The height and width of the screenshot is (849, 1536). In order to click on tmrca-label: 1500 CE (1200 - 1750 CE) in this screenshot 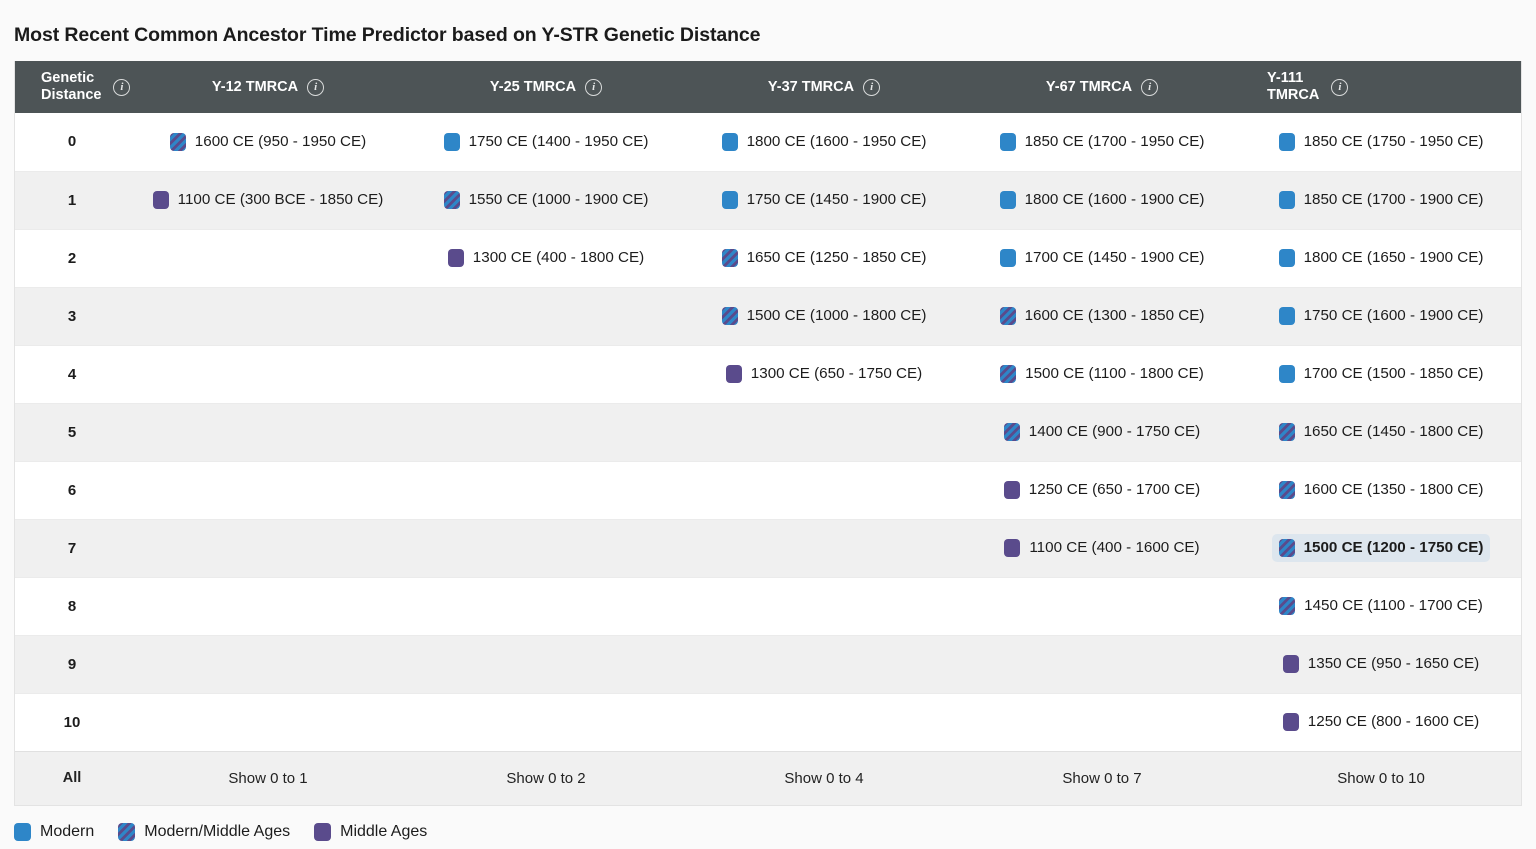, I will do `click(1393, 548)`.